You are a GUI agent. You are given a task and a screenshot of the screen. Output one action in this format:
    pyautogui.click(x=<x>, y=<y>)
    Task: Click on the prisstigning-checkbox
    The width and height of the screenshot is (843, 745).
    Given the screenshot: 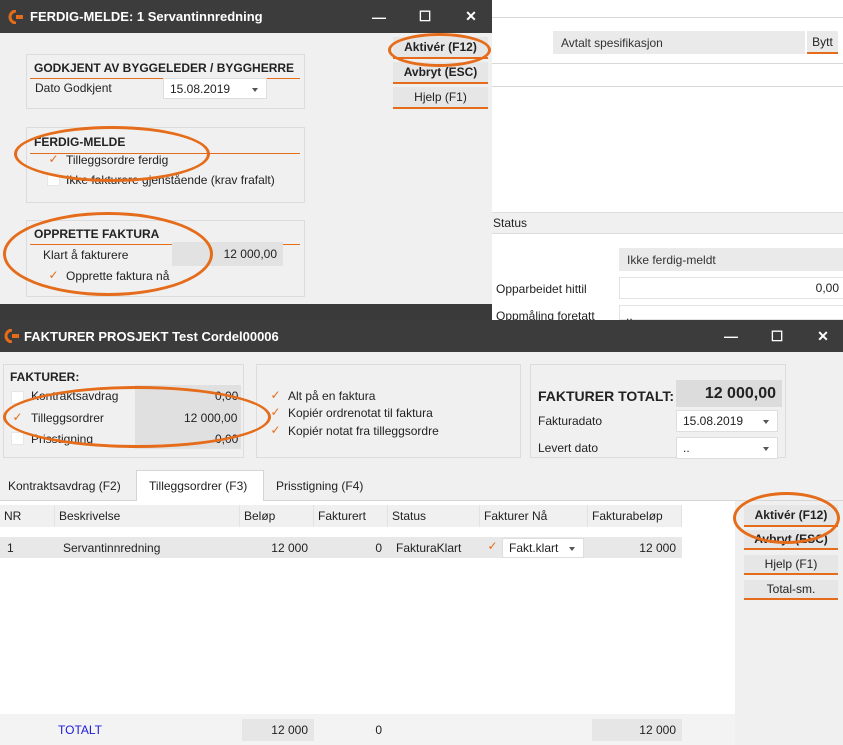 What is the action you would take?
    pyautogui.click(x=17, y=438)
    